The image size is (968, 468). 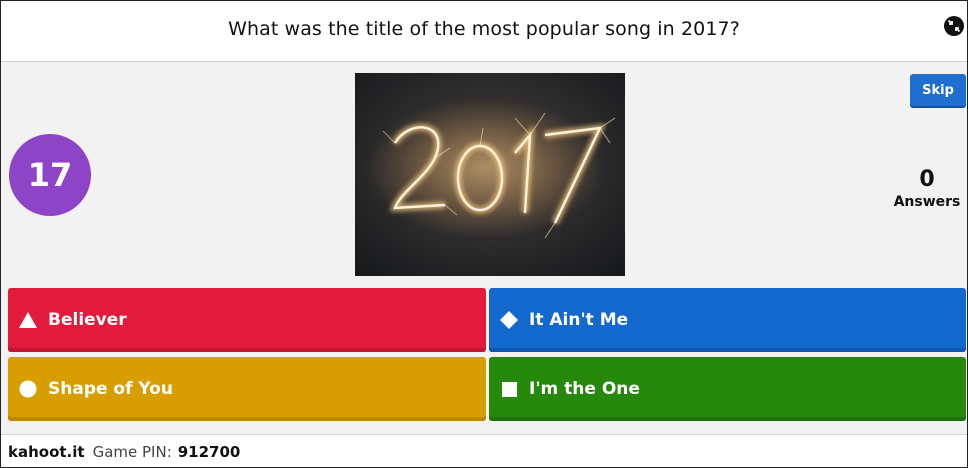 What do you see at coordinates (247, 389) in the screenshot?
I see `answer-option-circle: Shape of You` at bounding box center [247, 389].